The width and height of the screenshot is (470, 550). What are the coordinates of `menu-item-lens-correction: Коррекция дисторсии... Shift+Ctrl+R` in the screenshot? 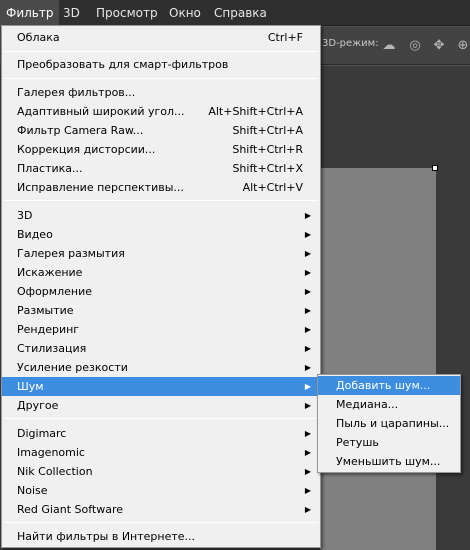 It's located at (161, 149).